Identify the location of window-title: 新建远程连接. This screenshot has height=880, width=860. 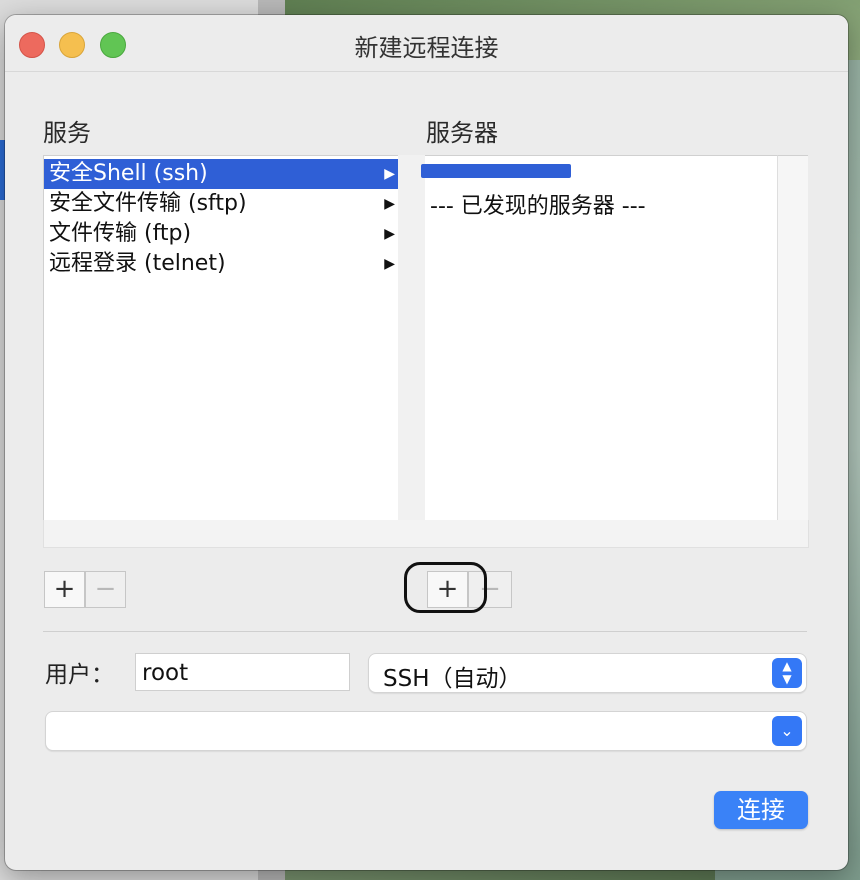
(426, 48).